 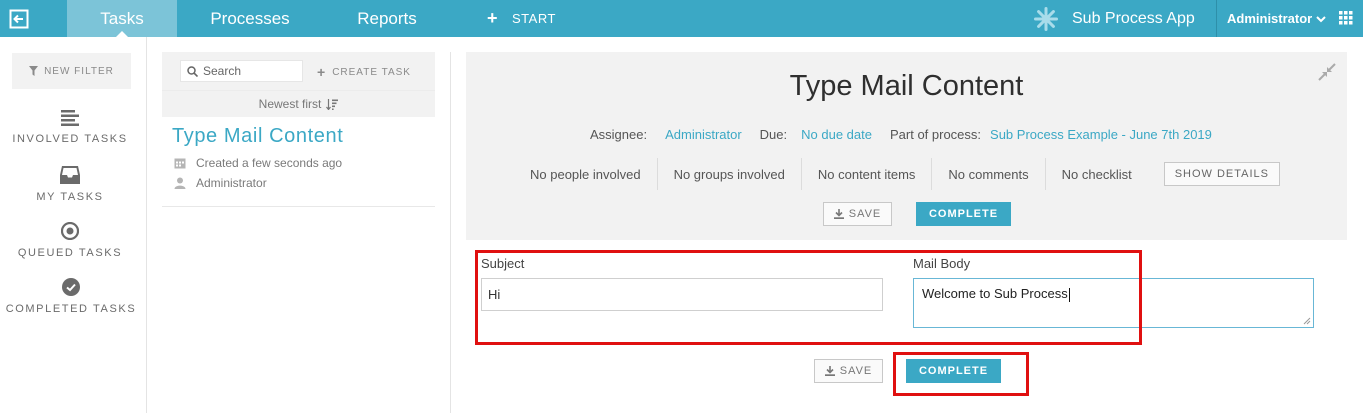 What do you see at coordinates (808, 297) in the screenshot?
I see `highlight-box-form` at bounding box center [808, 297].